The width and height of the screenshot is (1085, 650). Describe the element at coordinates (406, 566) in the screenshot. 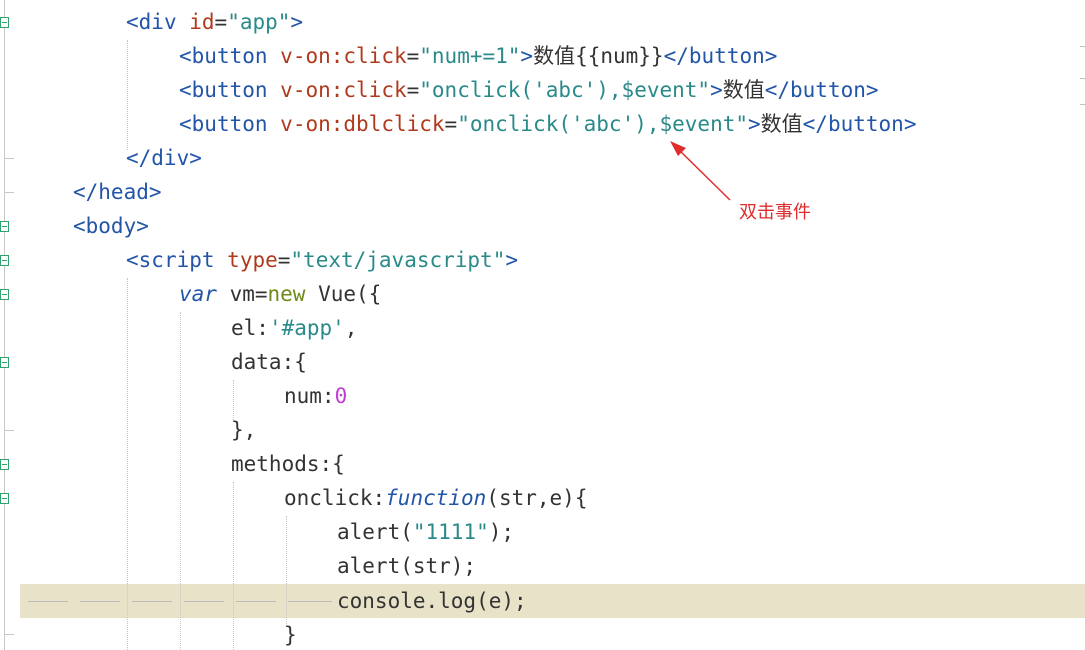

I see `code-line: alert(str);` at that location.